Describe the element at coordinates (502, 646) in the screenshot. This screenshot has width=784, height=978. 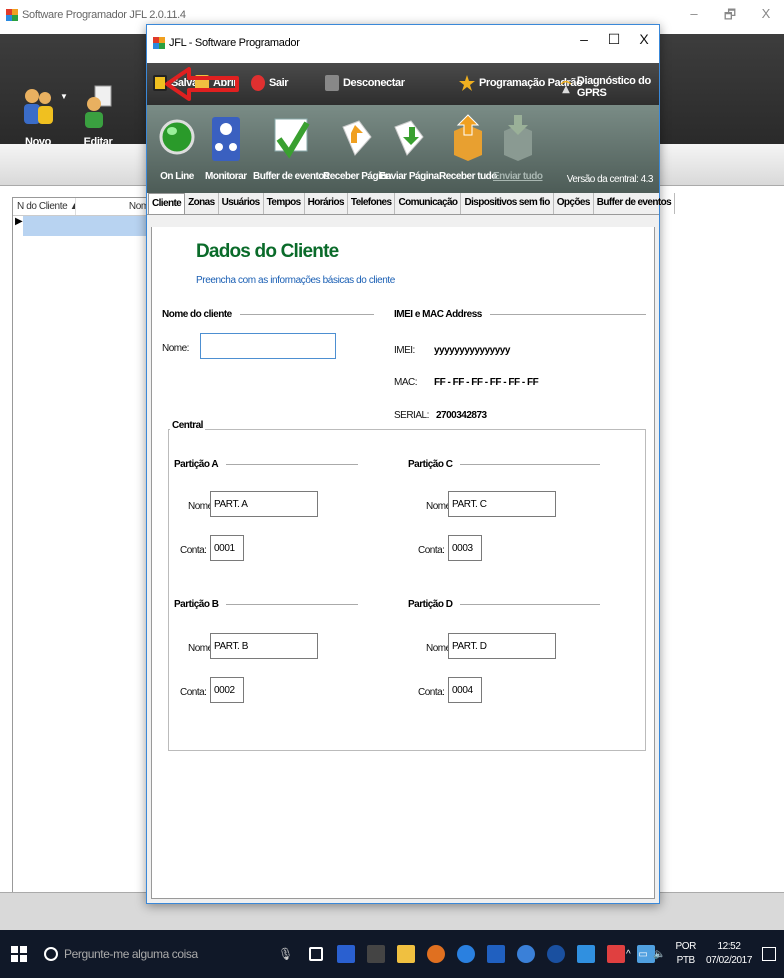
I see `particao-d-nome-input` at that location.